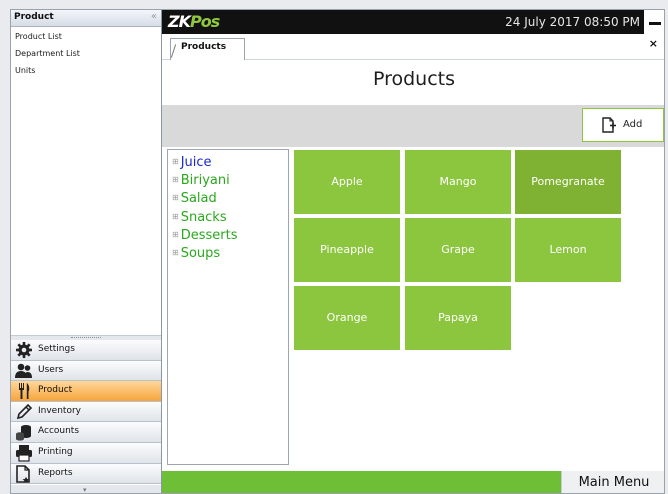 Image resolution: width=668 pixels, height=494 pixels. I want to click on product-tile-lemon: Lemon, so click(568, 250).